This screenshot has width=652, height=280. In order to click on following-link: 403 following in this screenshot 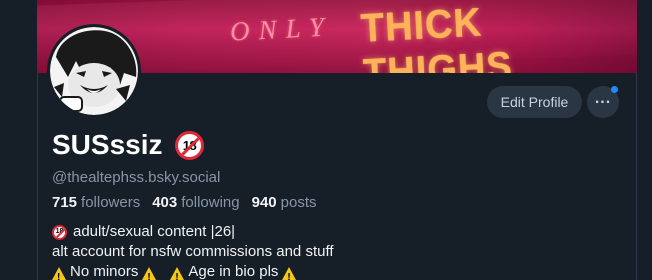, I will do `click(195, 202)`.